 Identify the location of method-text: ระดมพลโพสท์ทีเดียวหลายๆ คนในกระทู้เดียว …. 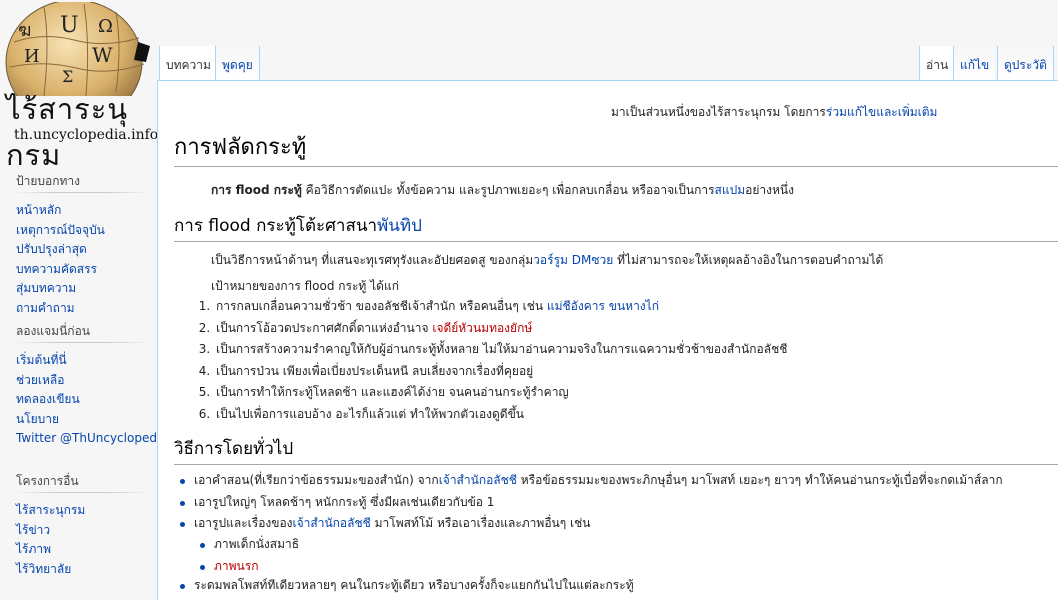
(414, 585).